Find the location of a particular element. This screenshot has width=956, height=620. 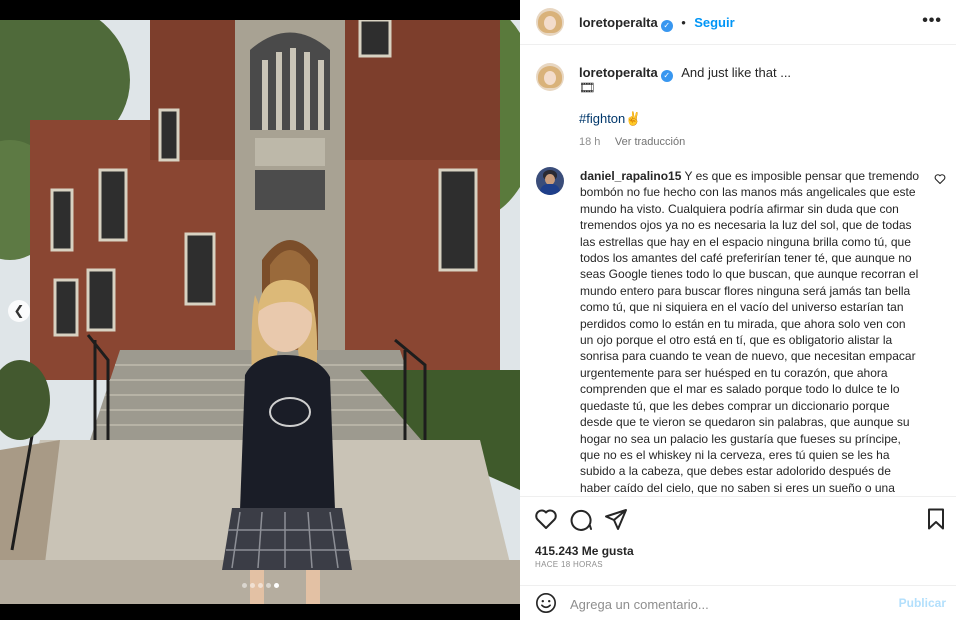

post-header: loretoperalta ✓ • Seguir ••• is located at coordinates (738, 22).